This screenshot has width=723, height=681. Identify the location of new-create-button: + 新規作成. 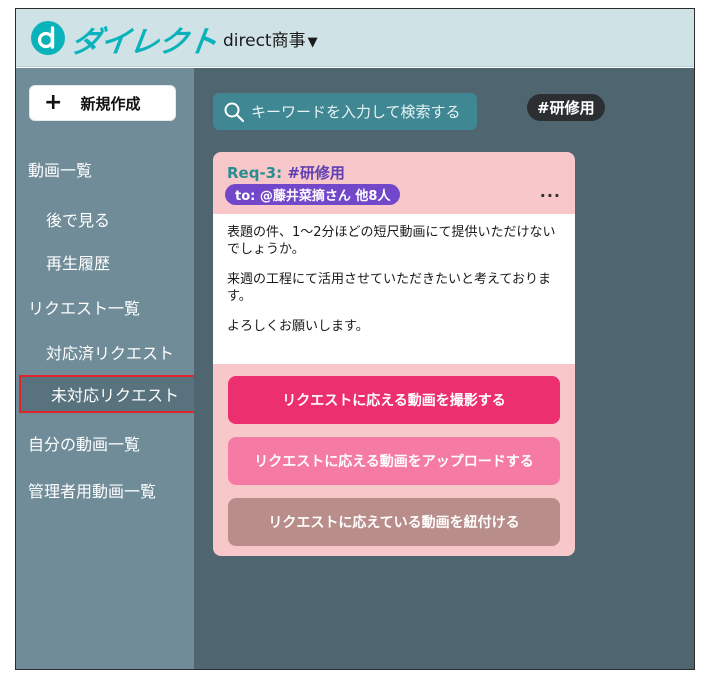
(102, 103).